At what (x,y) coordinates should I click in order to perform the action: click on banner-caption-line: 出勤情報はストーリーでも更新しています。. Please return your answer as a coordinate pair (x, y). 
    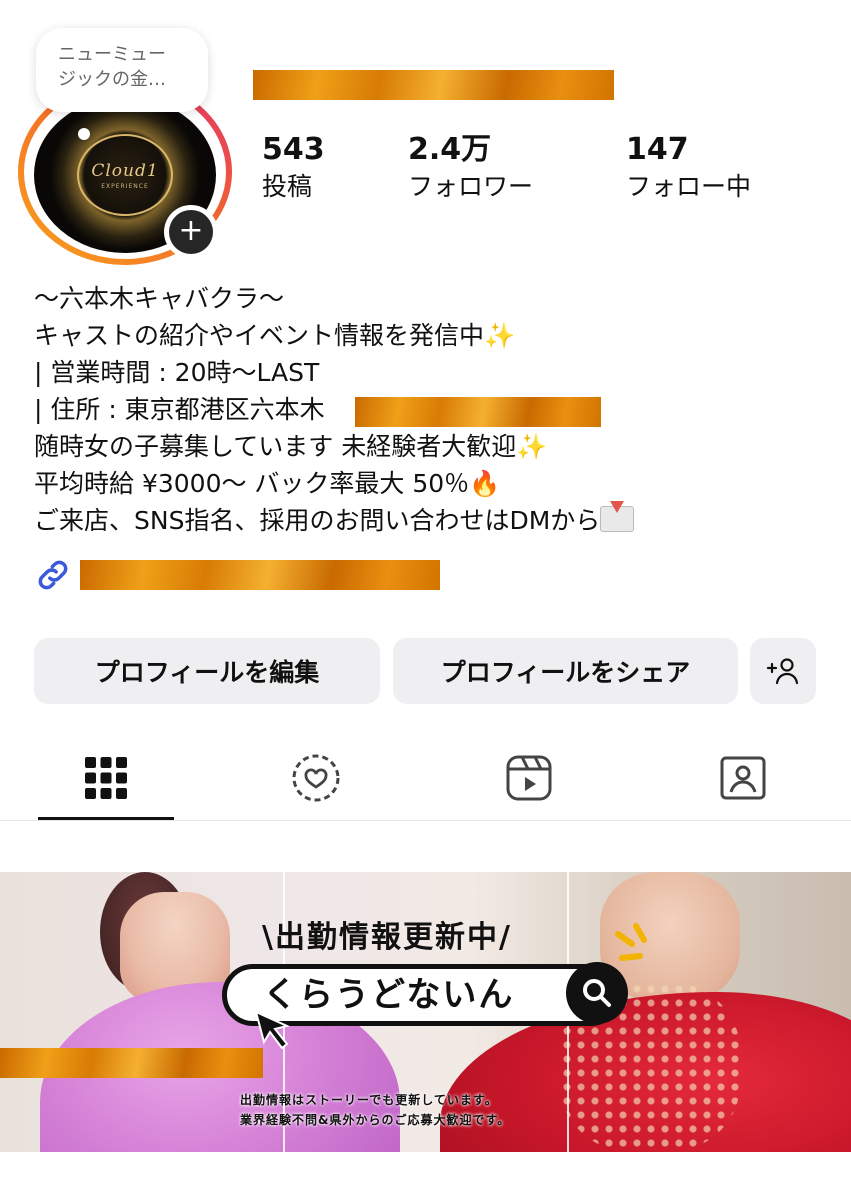
    Looking at the image, I should click on (369, 1100).